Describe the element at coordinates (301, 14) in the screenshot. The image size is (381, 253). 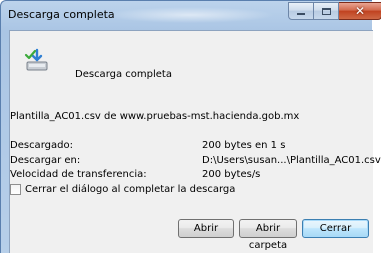
I see `minimize-icon` at that location.